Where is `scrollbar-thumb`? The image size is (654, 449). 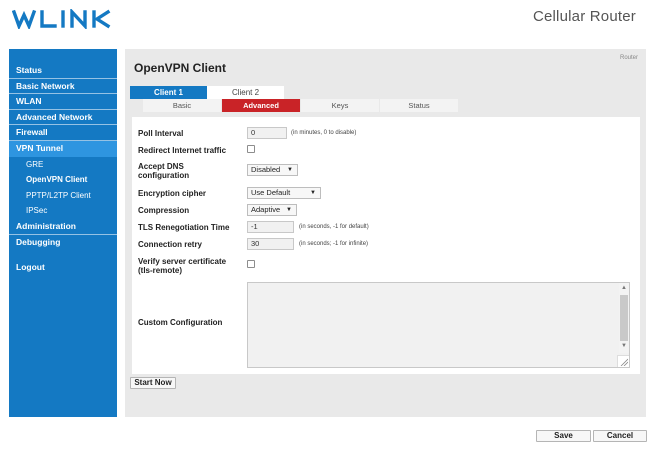 scrollbar-thumb is located at coordinates (624, 318).